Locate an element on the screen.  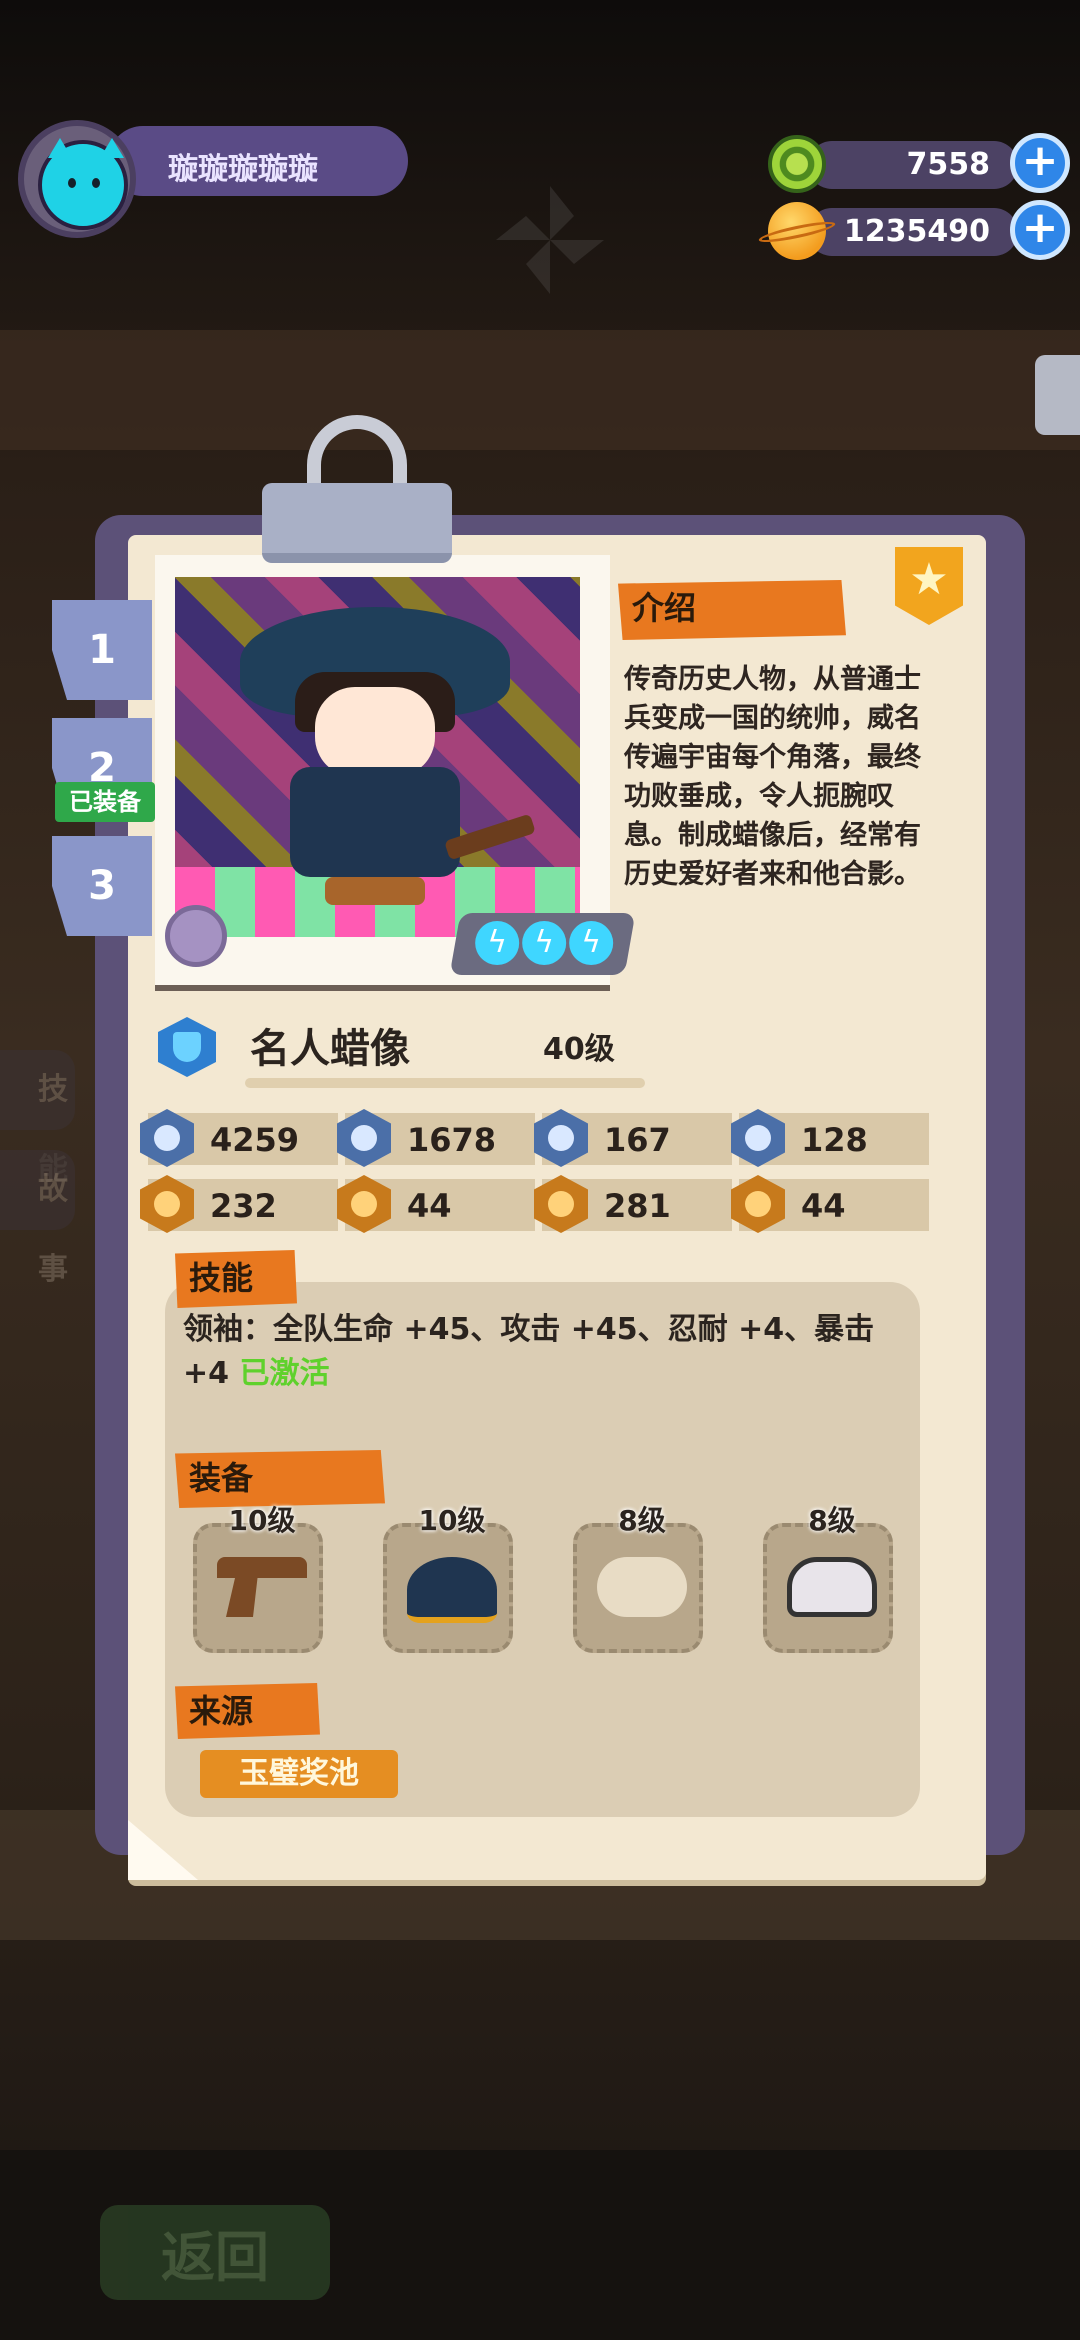
back-button: 返回 is located at coordinates (215, 2252).